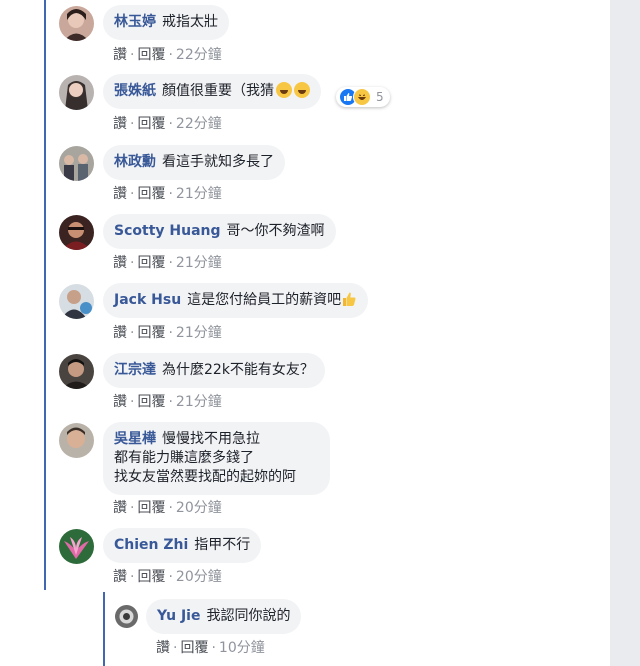 Image resolution: width=640 pixels, height=666 pixels. I want to click on comment-line: 吳星樺 慢慢找不用急拉, so click(216, 439).